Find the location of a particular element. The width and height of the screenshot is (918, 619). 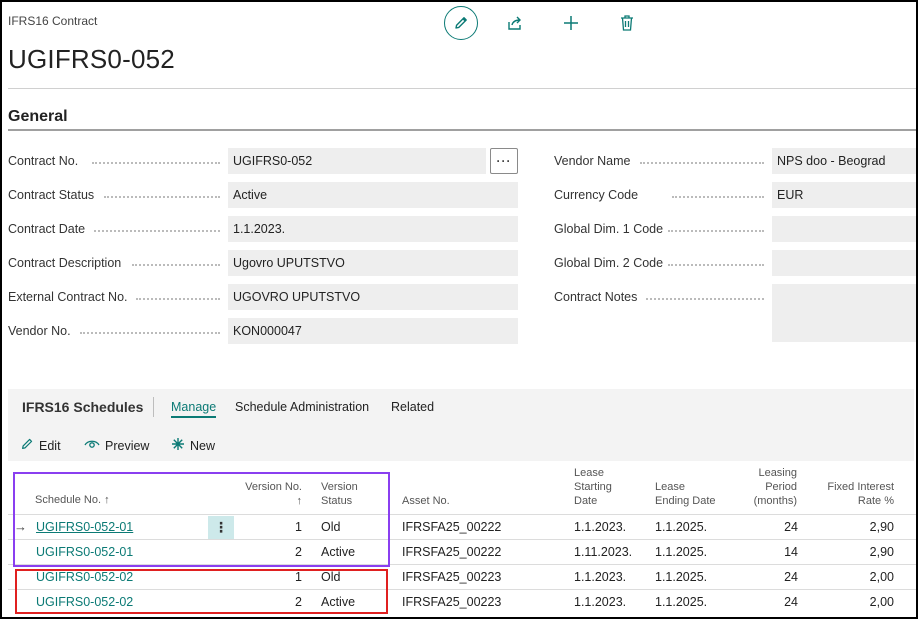

page-title: UGIFRS0-052 is located at coordinates (91, 59).